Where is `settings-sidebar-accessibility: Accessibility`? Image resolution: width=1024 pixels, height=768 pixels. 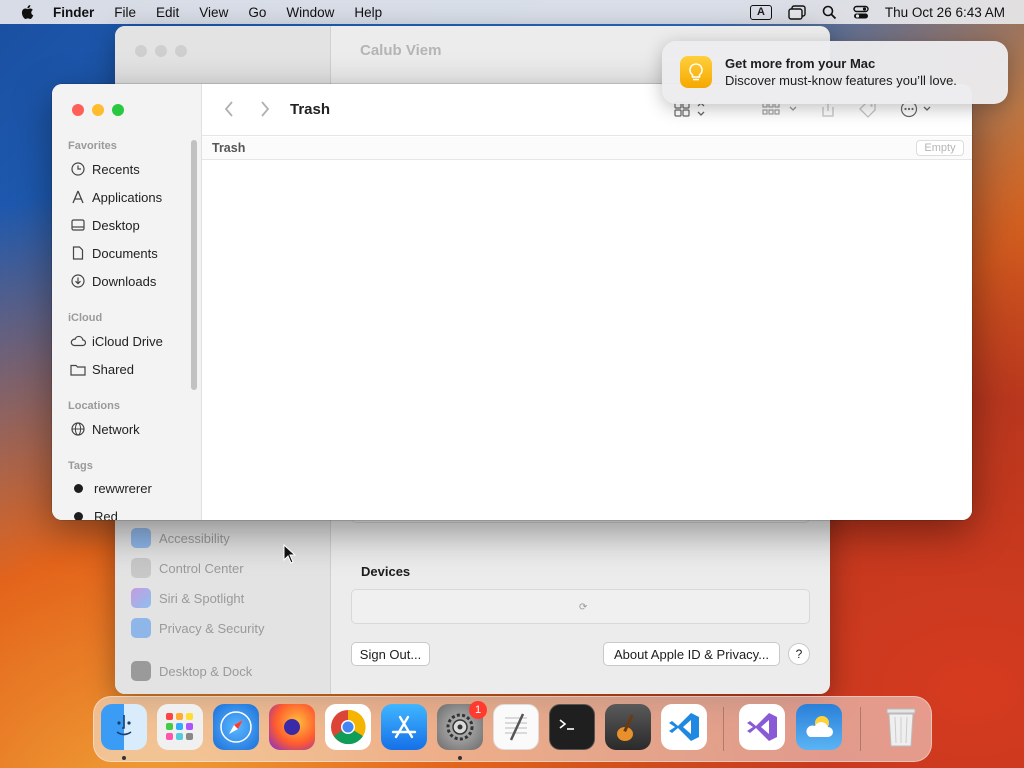
settings-sidebar-accessibility: Accessibility is located at coordinates (180, 538).